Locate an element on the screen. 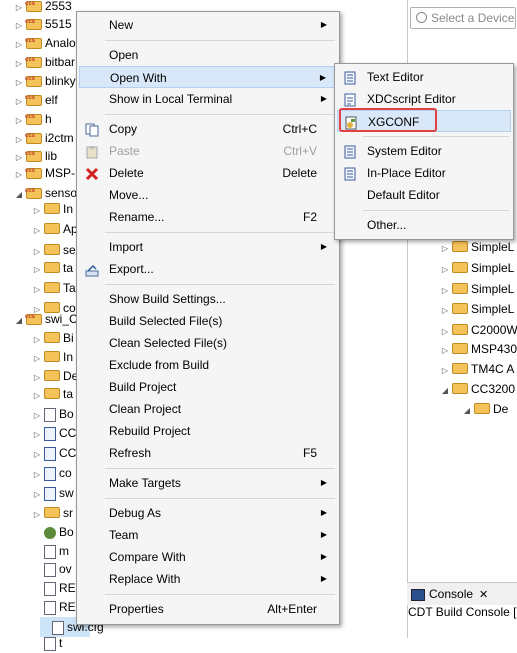  tree-row: ▷i2ctm is located at coordinates (44, 137).